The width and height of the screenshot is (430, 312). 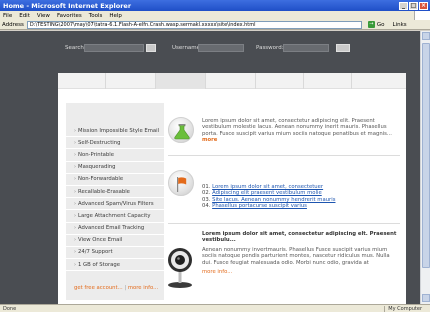 What do you see at coordinates (400, 25) in the screenshot?
I see `links-button: Links` at bounding box center [400, 25].